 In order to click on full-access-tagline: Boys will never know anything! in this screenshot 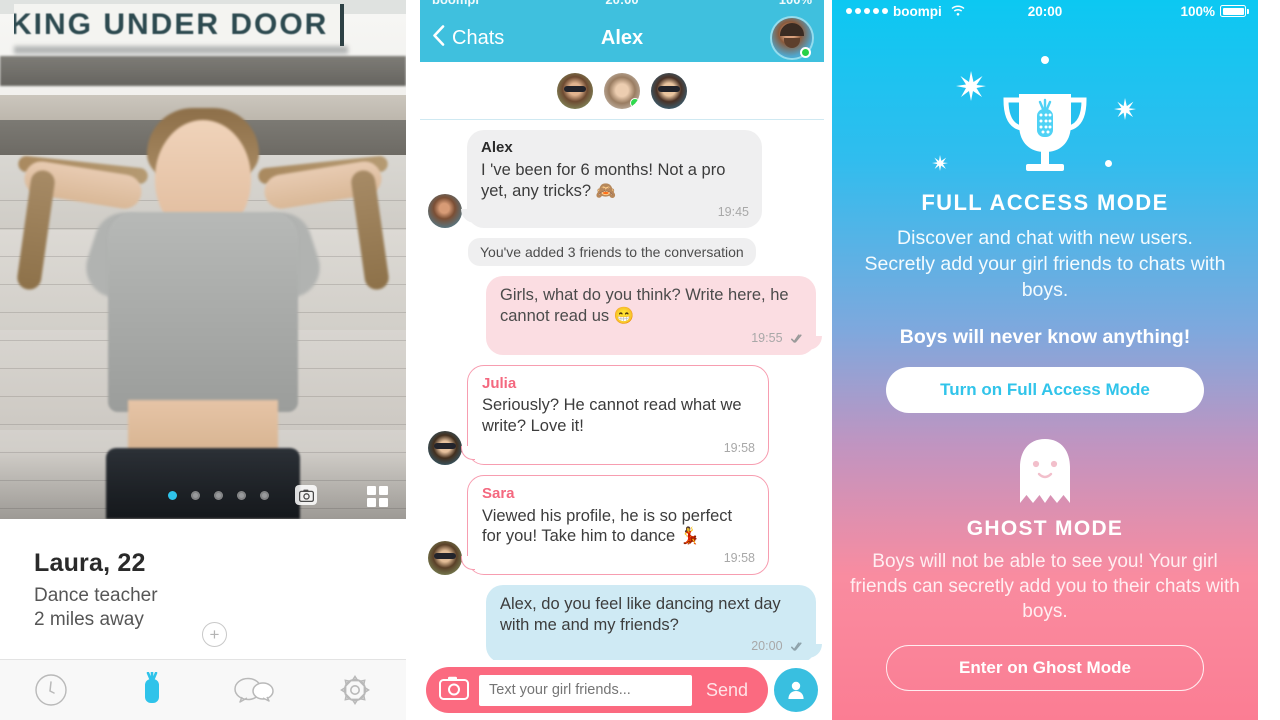, I will do `click(1045, 336)`.